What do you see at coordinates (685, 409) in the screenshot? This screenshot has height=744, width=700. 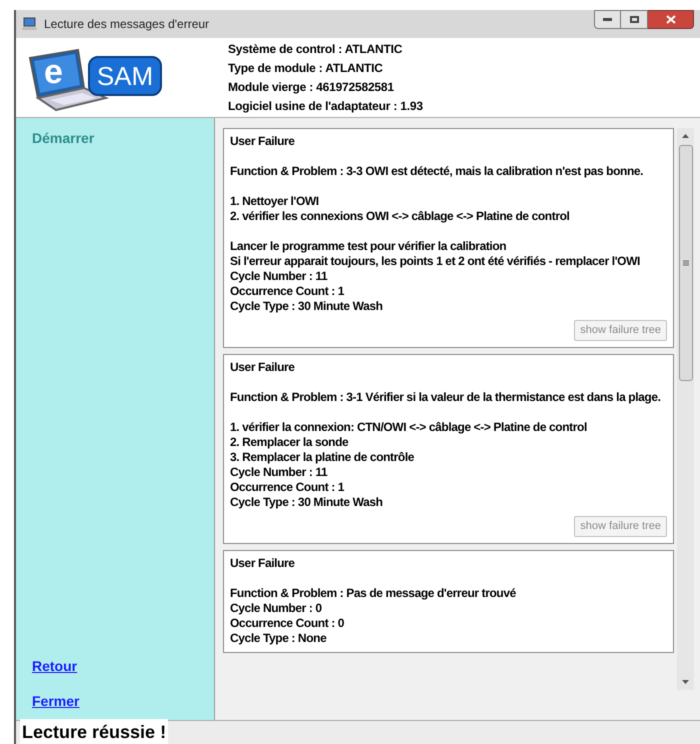 I see `scrollbar` at bounding box center [685, 409].